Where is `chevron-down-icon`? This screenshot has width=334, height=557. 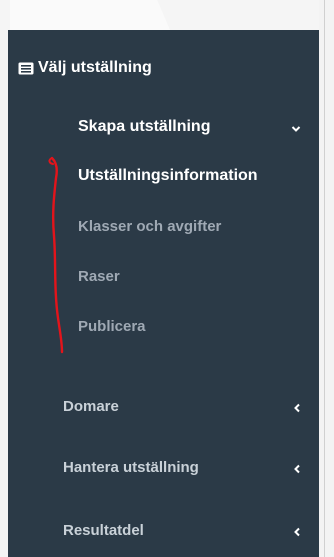
chevron-down-icon is located at coordinates (296, 128).